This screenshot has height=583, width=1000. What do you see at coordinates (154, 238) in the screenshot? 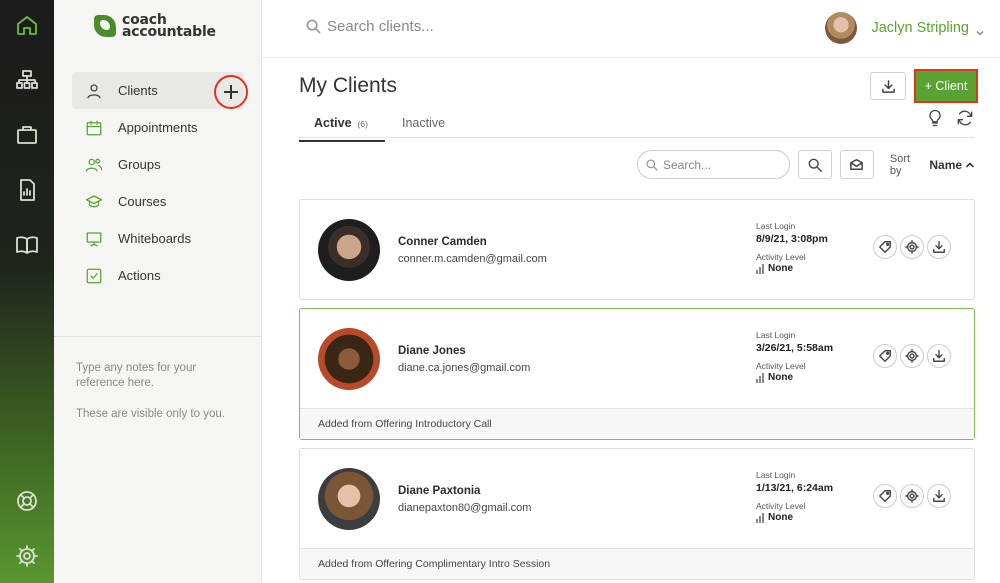
I see `sidebar-item-label: Whiteboards` at bounding box center [154, 238].